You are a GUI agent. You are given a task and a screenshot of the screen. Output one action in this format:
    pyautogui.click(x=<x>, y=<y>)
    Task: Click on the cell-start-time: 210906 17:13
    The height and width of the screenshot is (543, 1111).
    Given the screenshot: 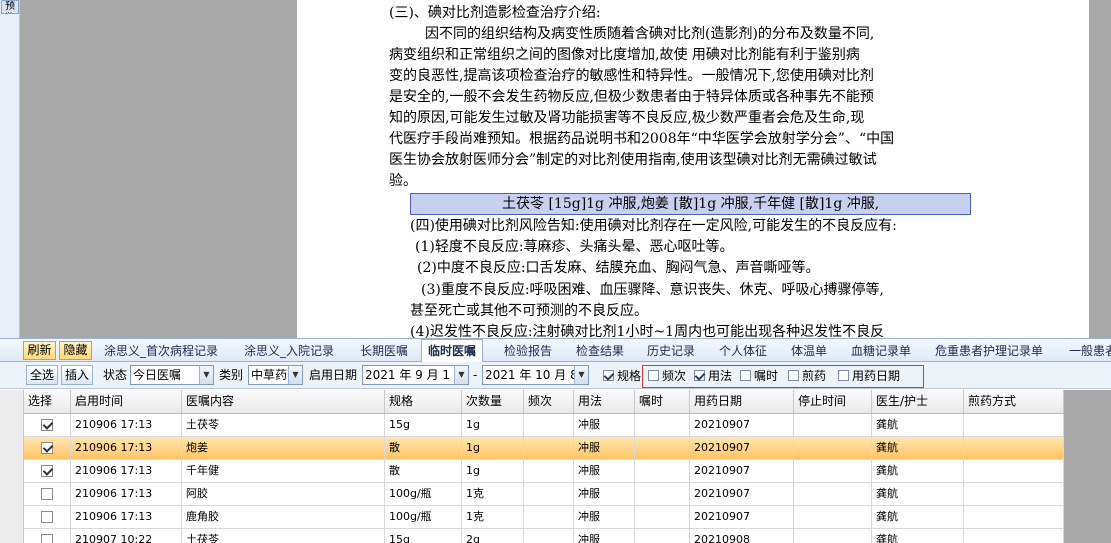 What is the action you would take?
    pyautogui.click(x=126, y=517)
    